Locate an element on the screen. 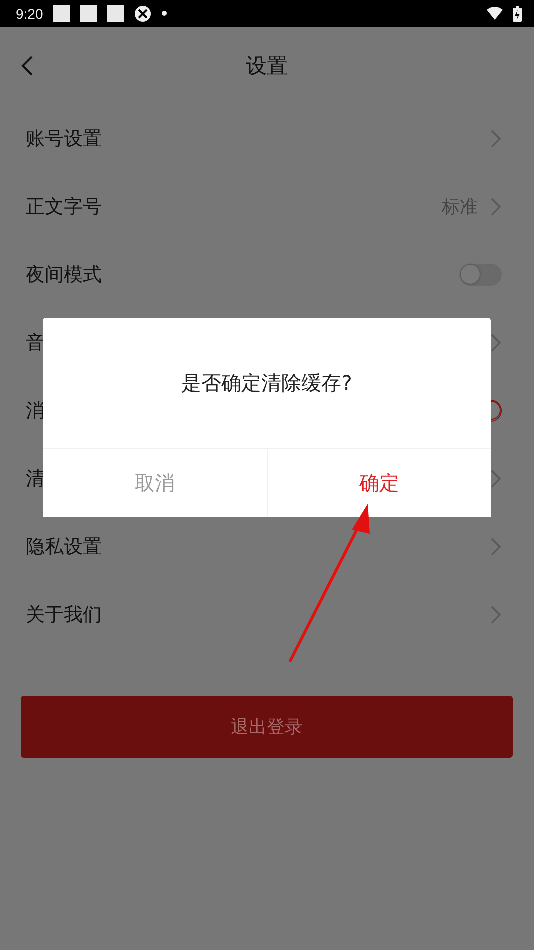 This screenshot has width=534, height=950. row-label: 账号设置 is located at coordinates (64, 139).